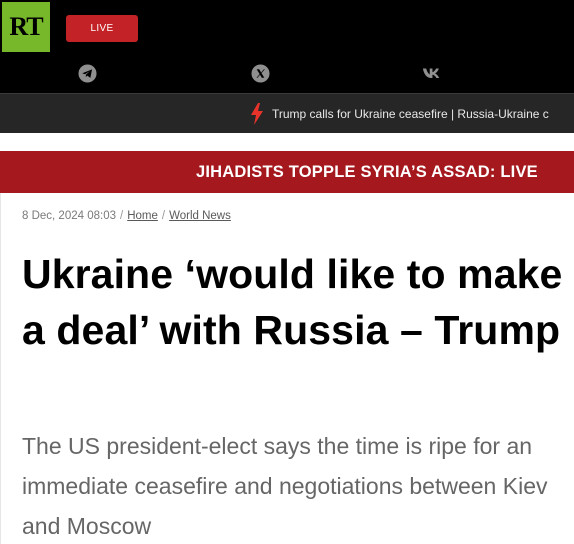 The image size is (574, 544). I want to click on logo-text: RT, so click(26, 26).